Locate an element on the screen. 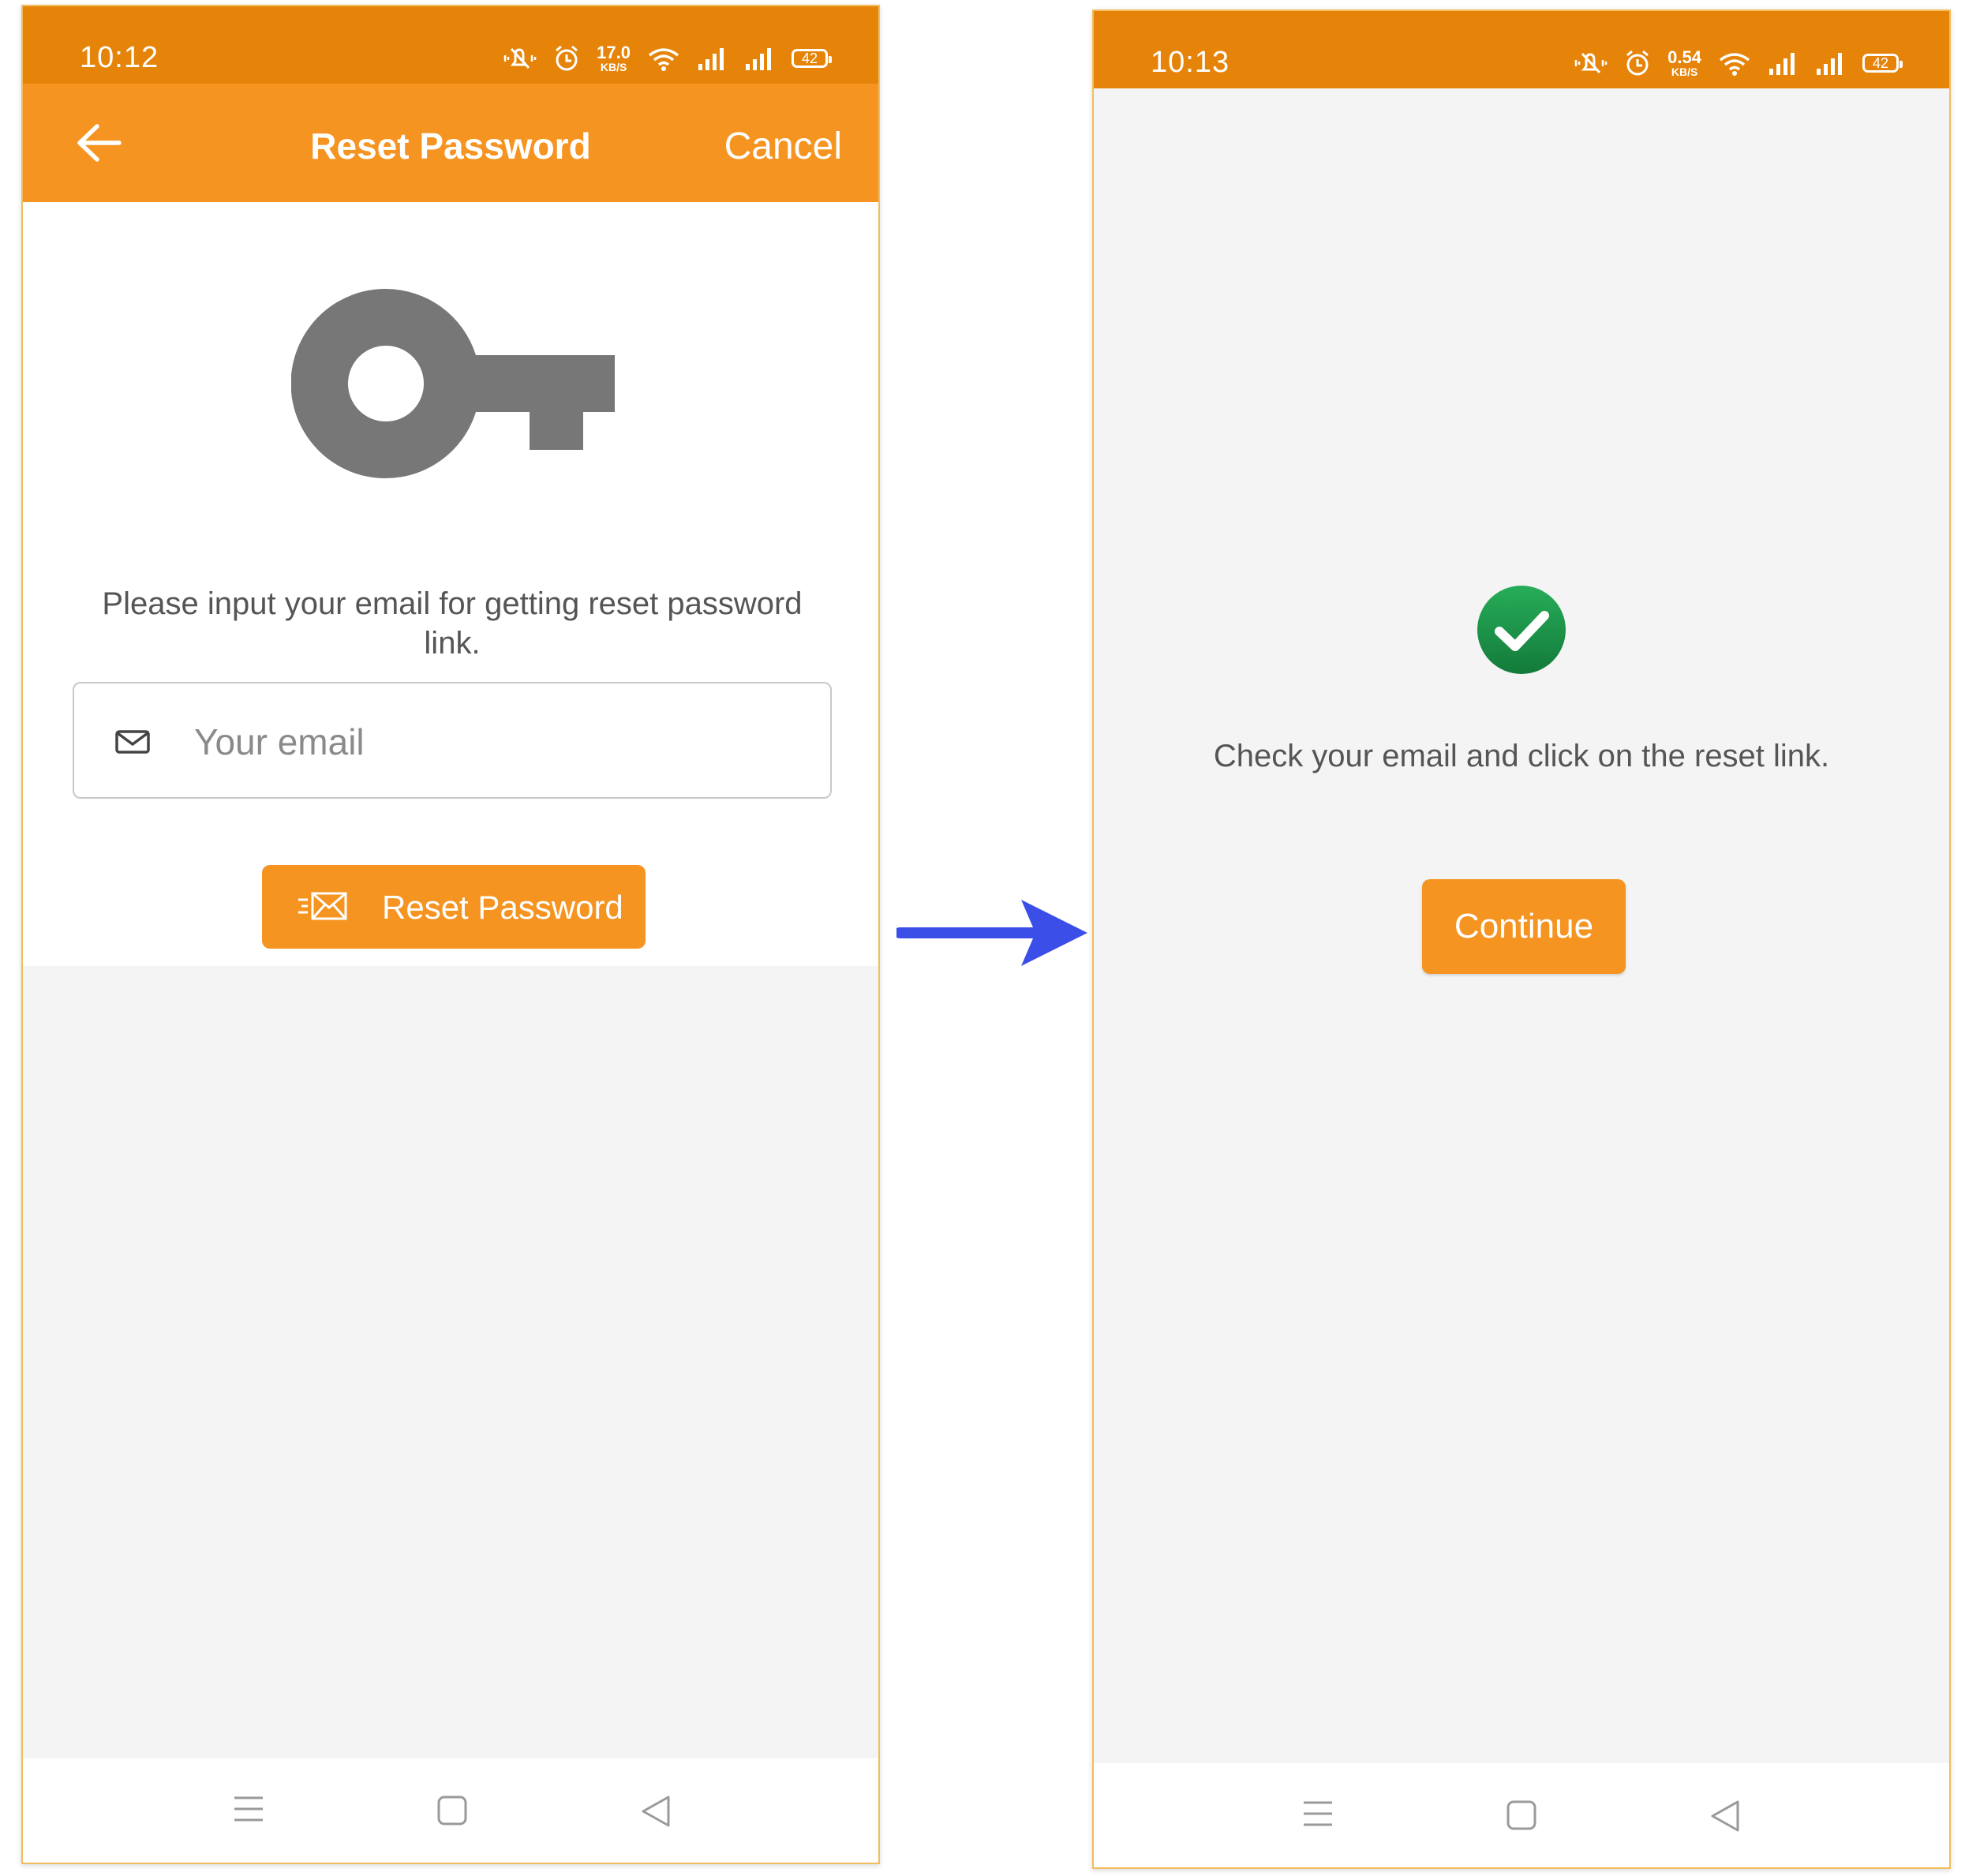  email-field is located at coordinates (452, 740).